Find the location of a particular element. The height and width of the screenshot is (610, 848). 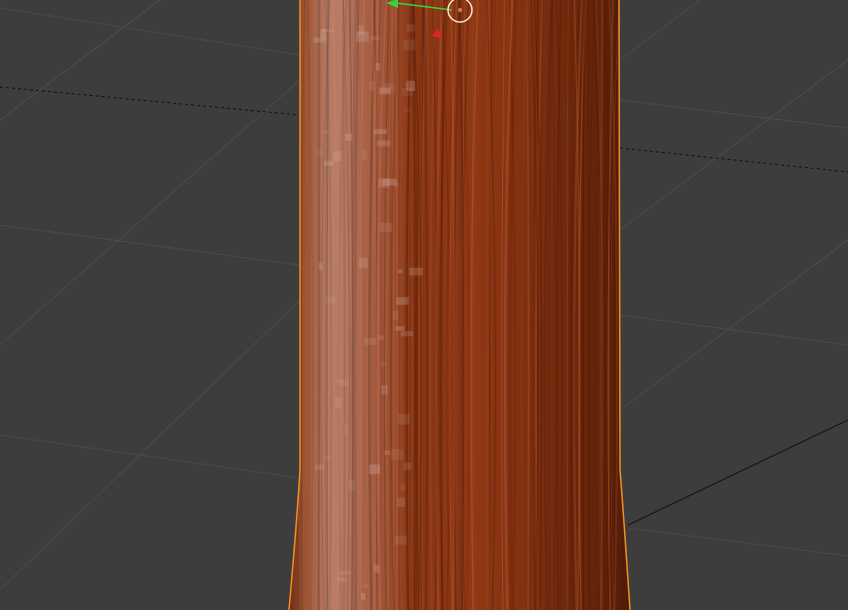

axis-line is located at coordinates (737, 472).